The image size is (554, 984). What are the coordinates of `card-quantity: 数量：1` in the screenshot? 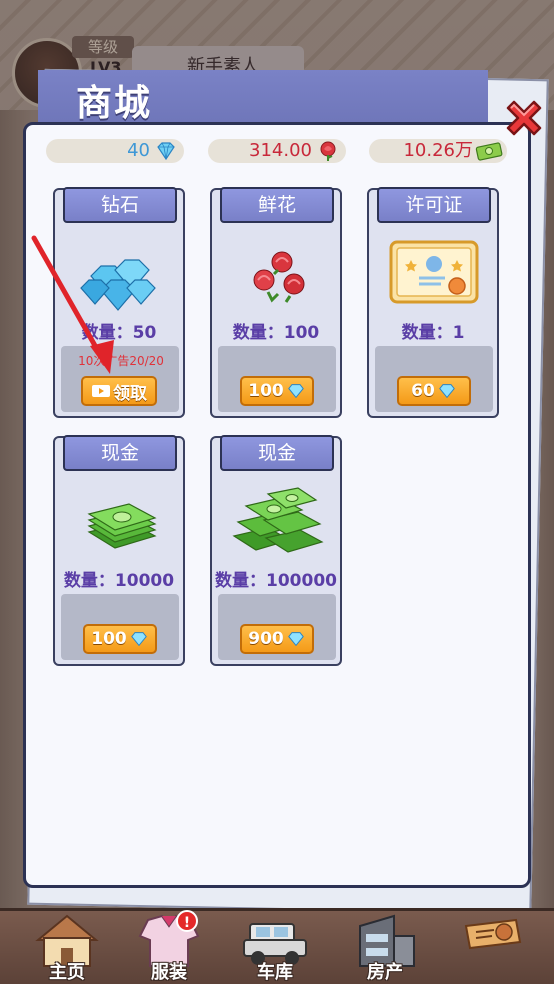 It's located at (433, 333).